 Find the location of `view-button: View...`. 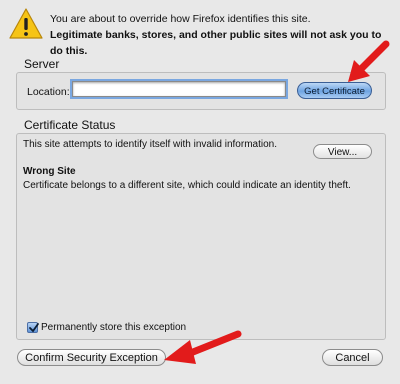

view-button: View... is located at coordinates (342, 151).